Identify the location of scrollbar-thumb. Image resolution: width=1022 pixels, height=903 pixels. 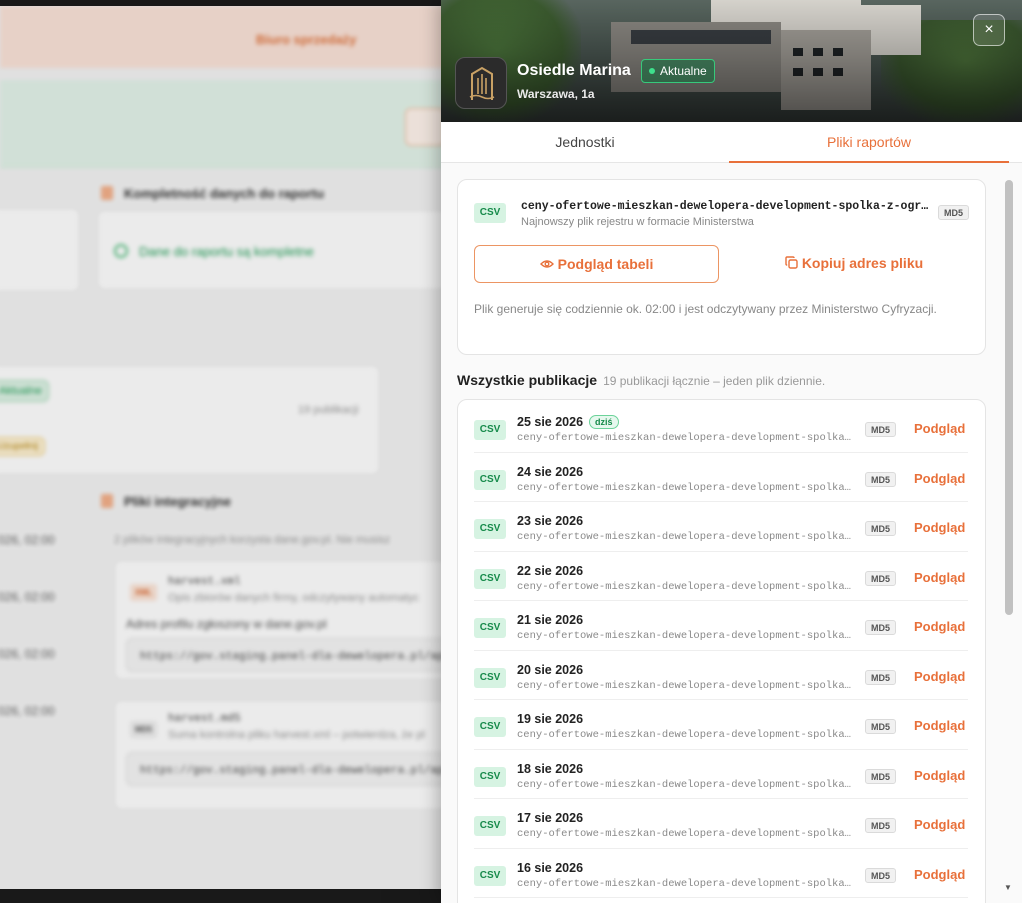
(1009, 397).